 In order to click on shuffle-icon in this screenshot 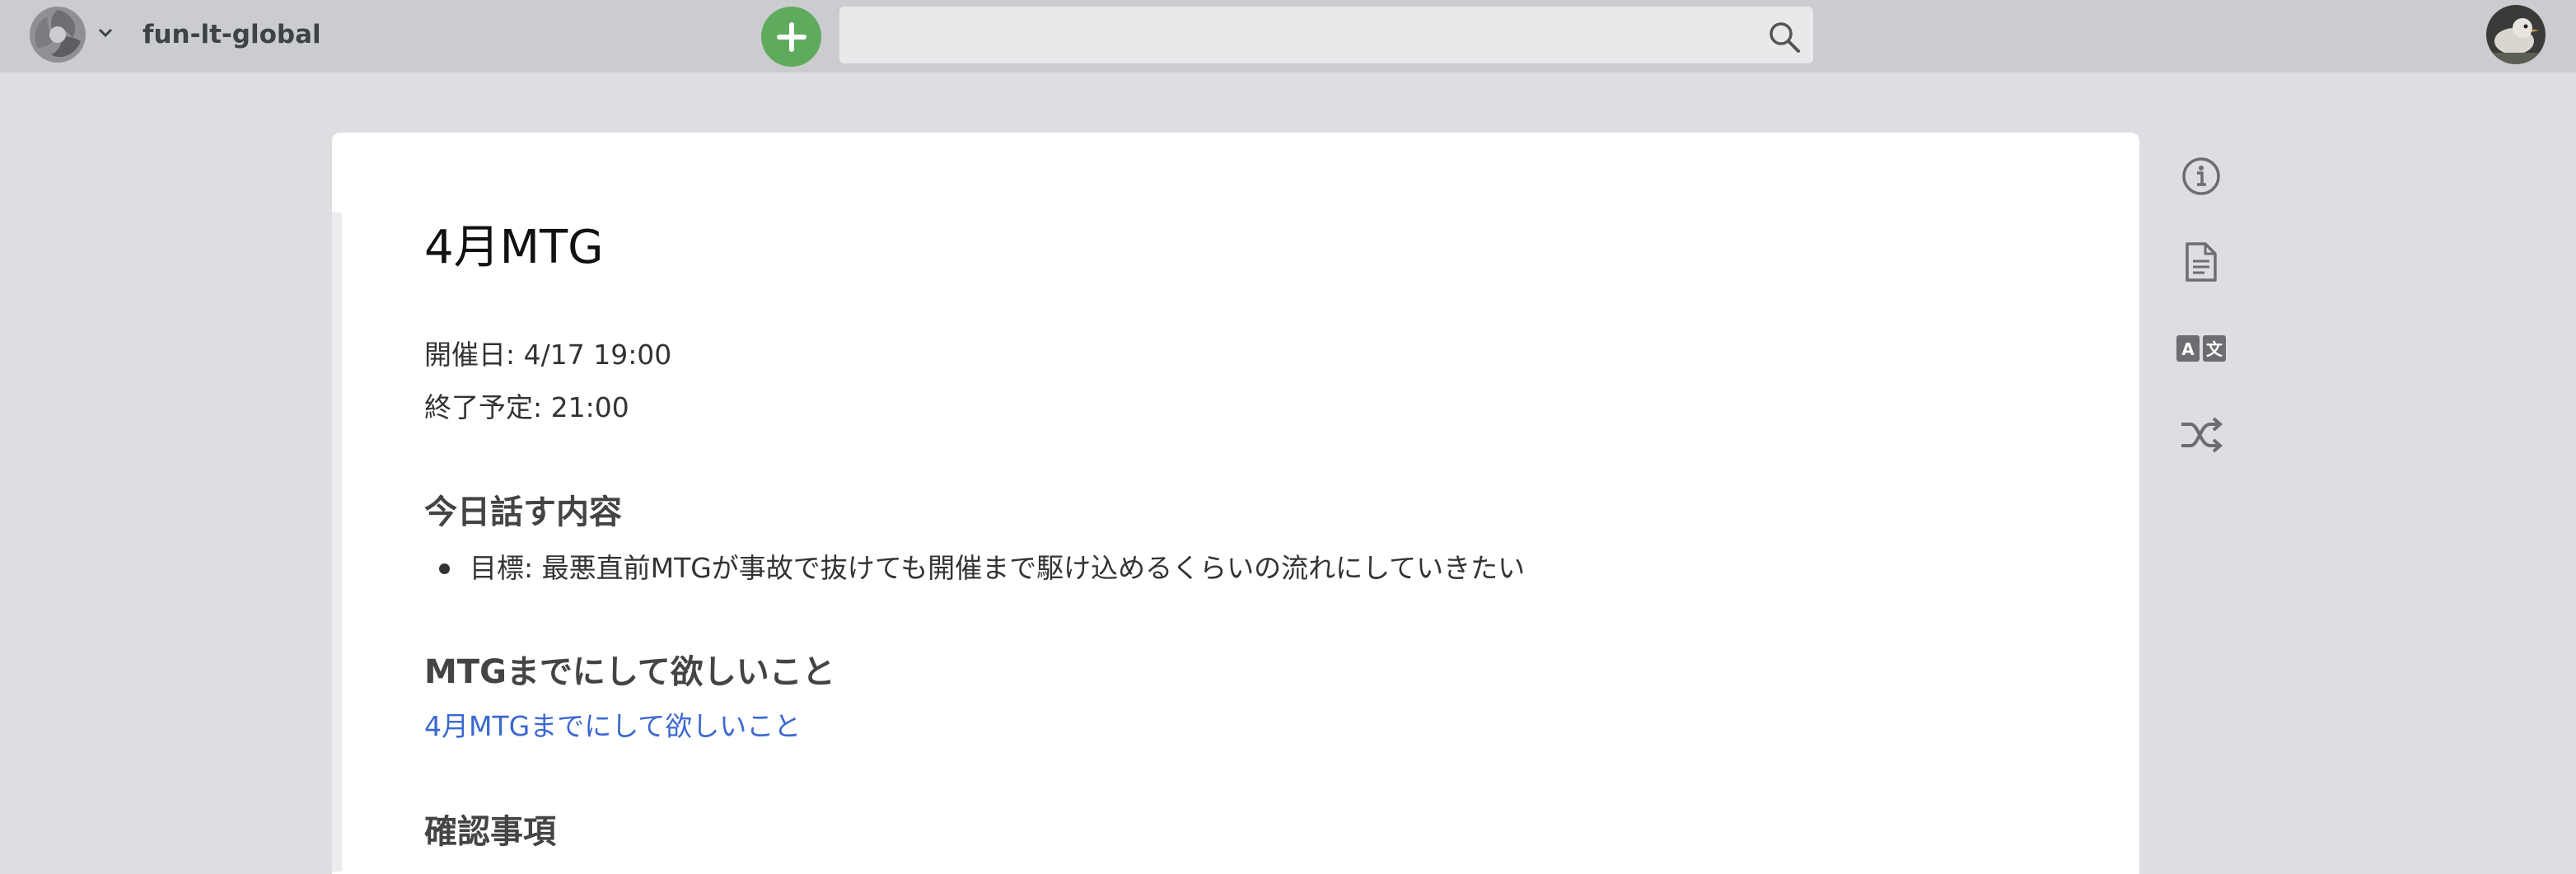, I will do `click(2201, 435)`.